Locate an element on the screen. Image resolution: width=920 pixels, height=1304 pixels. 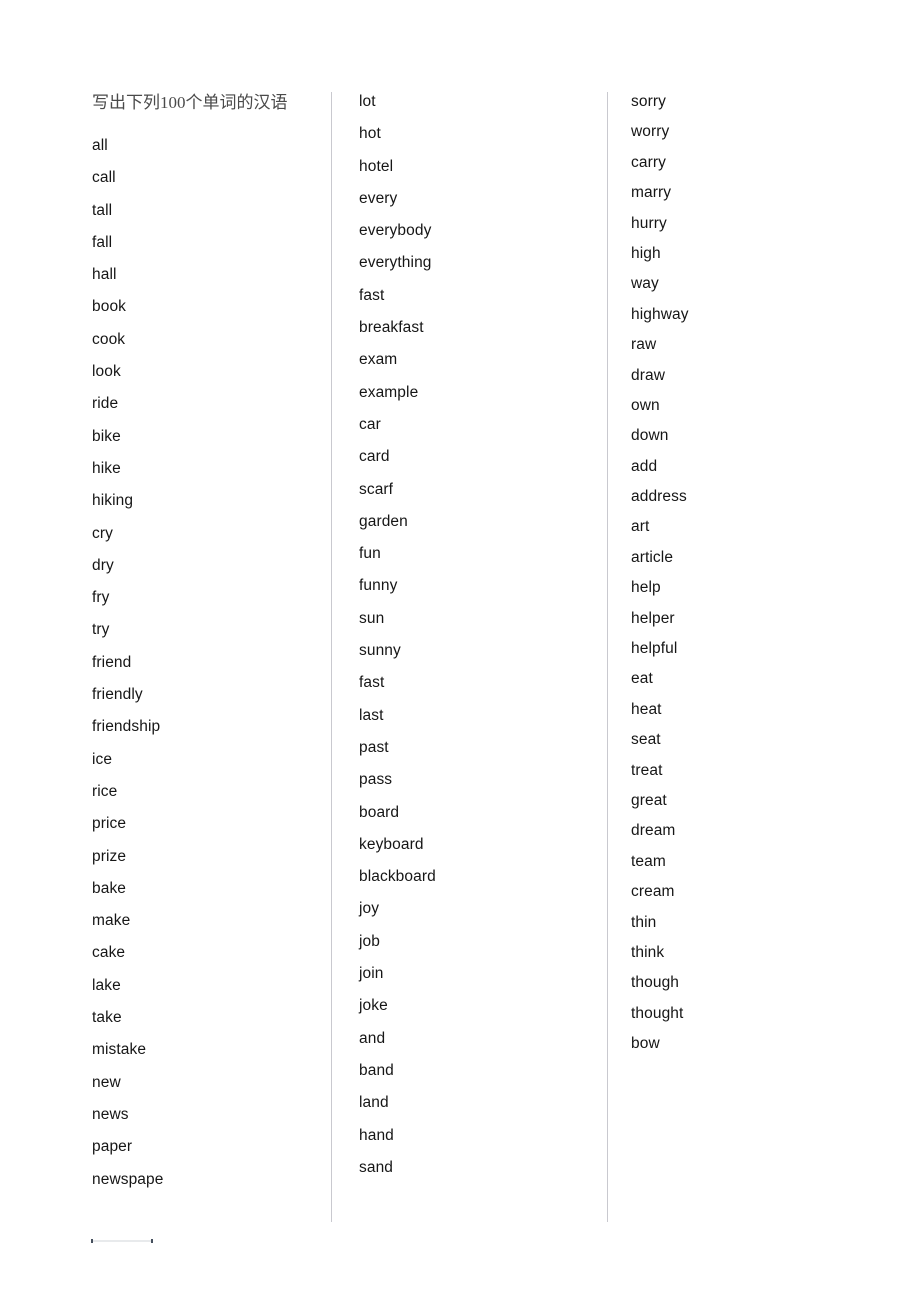
word-item: sun is located at coordinates (372, 618).